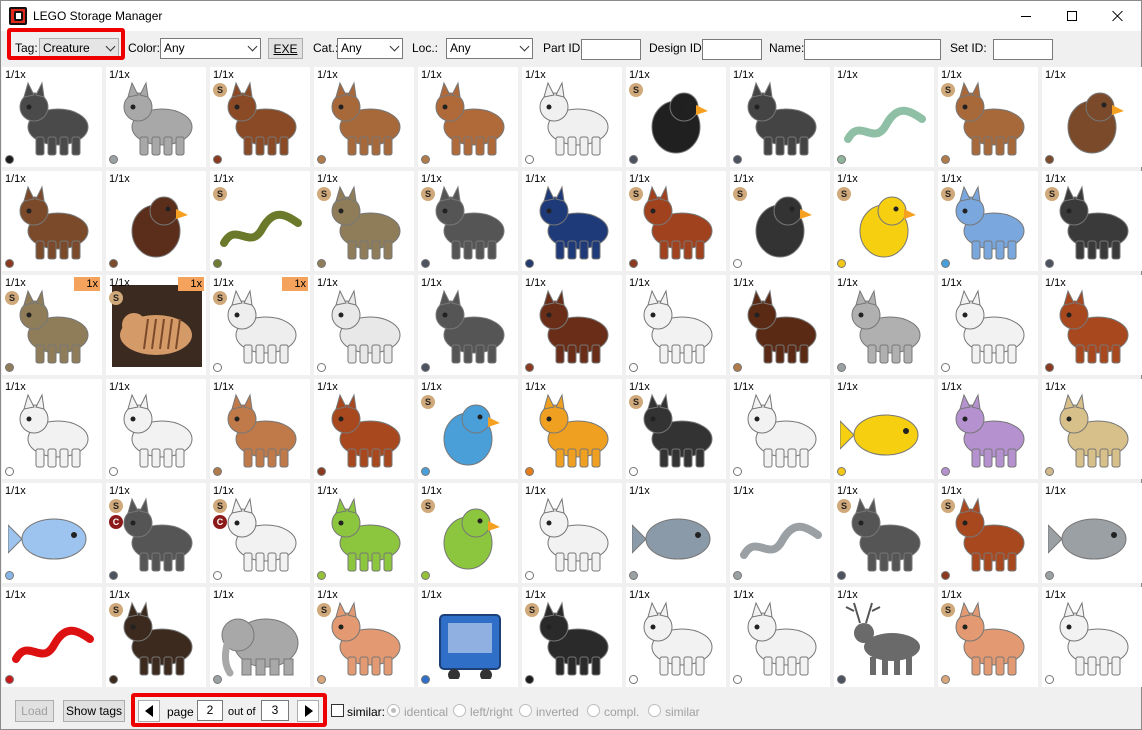 The height and width of the screenshot is (730, 1142). What do you see at coordinates (210, 710) in the screenshot?
I see `page-number-input: 2` at bounding box center [210, 710].